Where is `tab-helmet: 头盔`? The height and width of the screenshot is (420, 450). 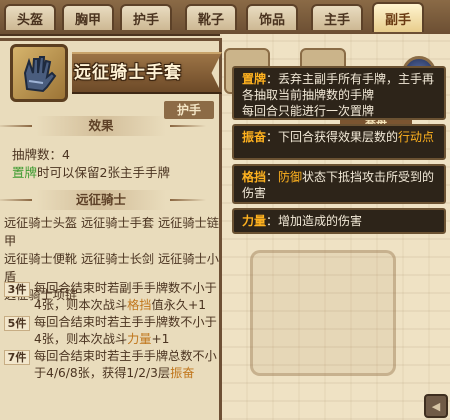
tab-helmet: 头盔 is located at coordinates (30, 17).